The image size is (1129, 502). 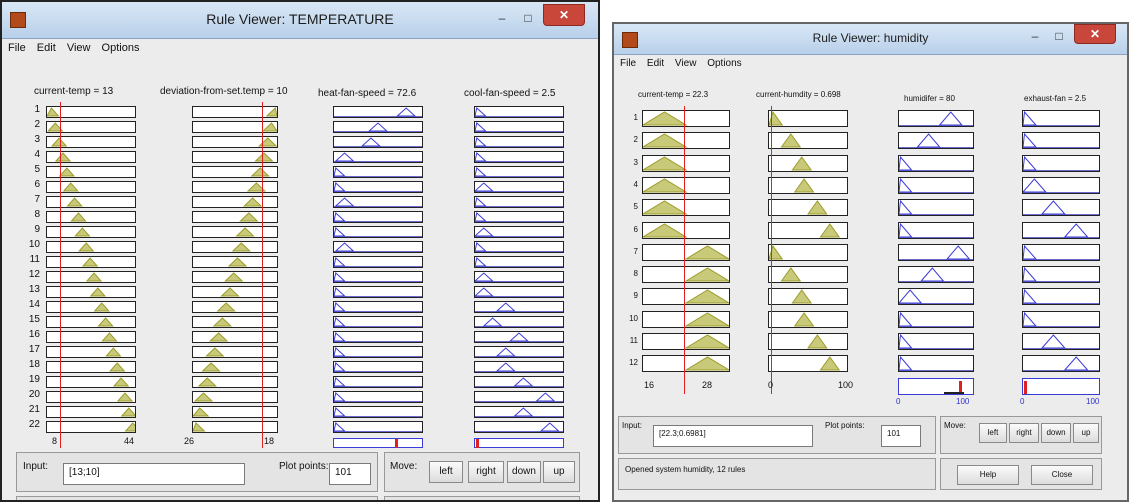 I want to click on rule-number: 7, so click(x=37, y=199).